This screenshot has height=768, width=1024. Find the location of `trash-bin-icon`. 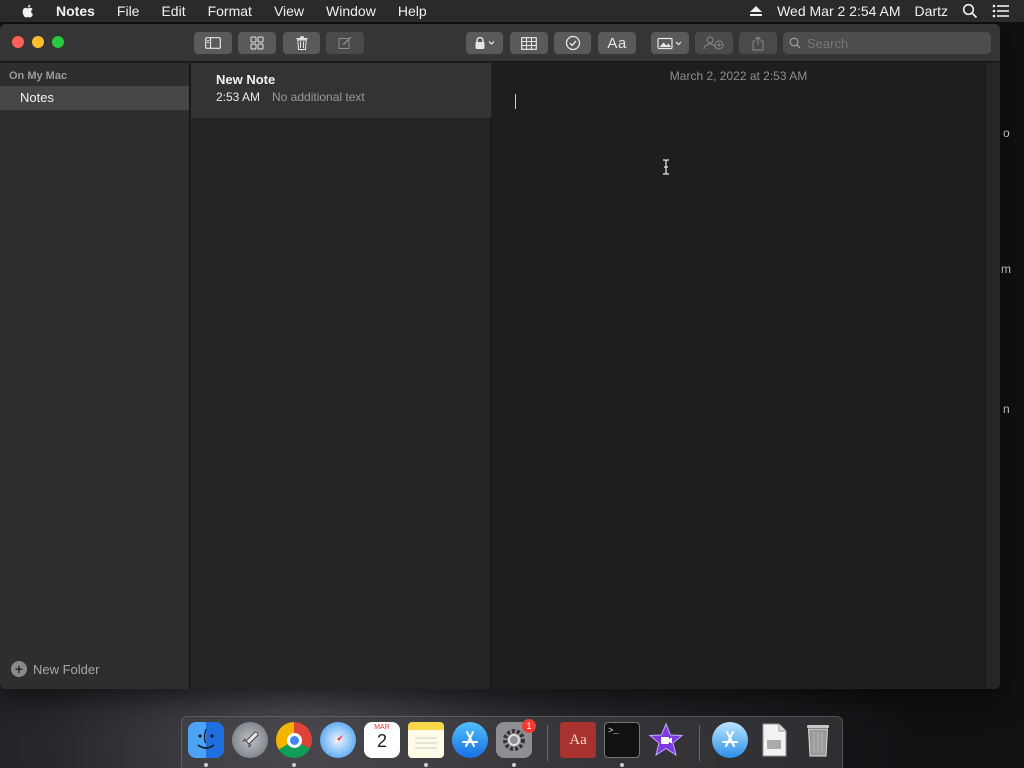

trash-bin-icon is located at coordinates (818, 740).